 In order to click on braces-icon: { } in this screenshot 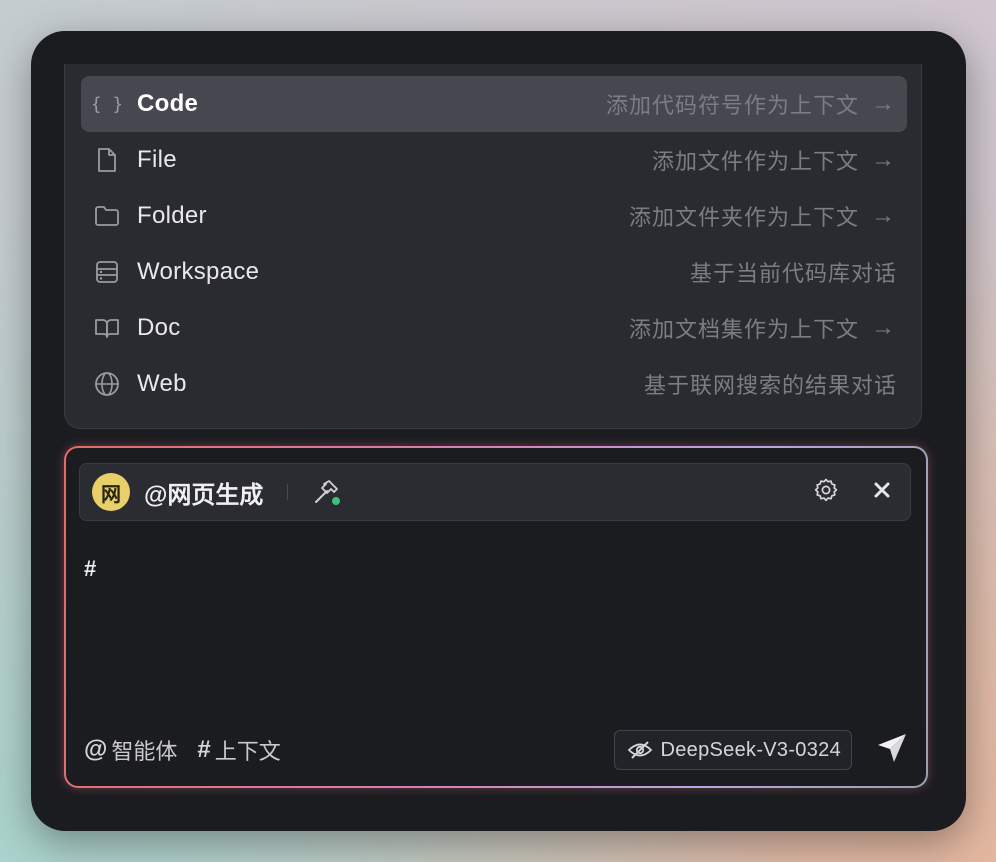, I will do `click(107, 104)`.